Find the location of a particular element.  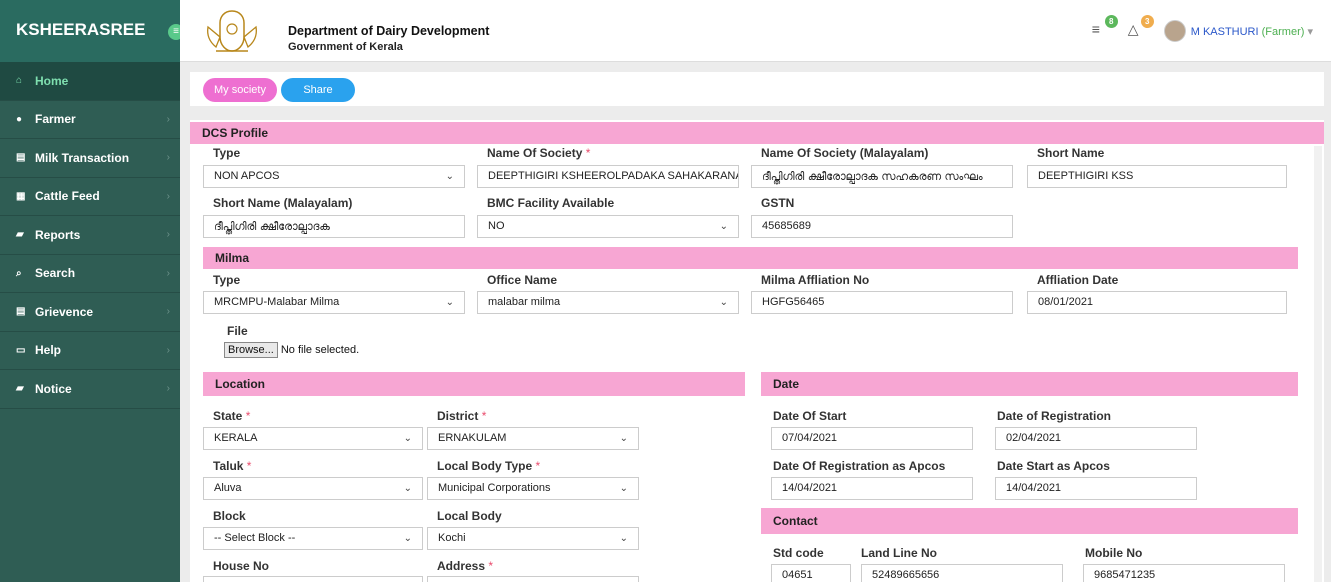

short-name-ml-input: ദീപ്തിഗിരി ക്ഷീരോല്പാദക is located at coordinates (334, 226).